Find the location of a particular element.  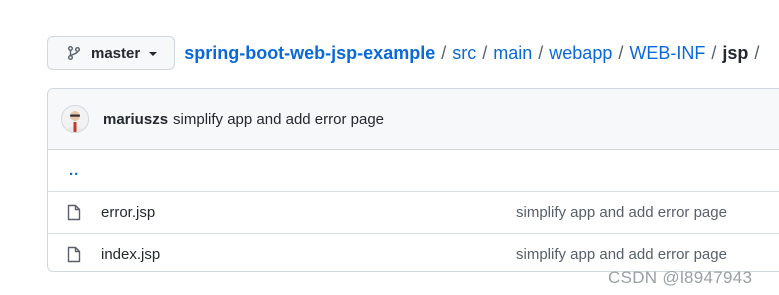

commit-author-link: mariuszs is located at coordinates (135, 119).